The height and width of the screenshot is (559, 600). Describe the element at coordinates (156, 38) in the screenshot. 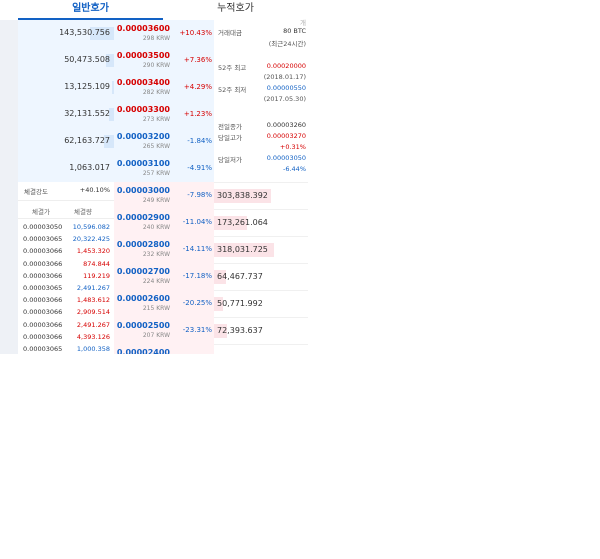

I see `ask-krw: 298 KRW` at that location.